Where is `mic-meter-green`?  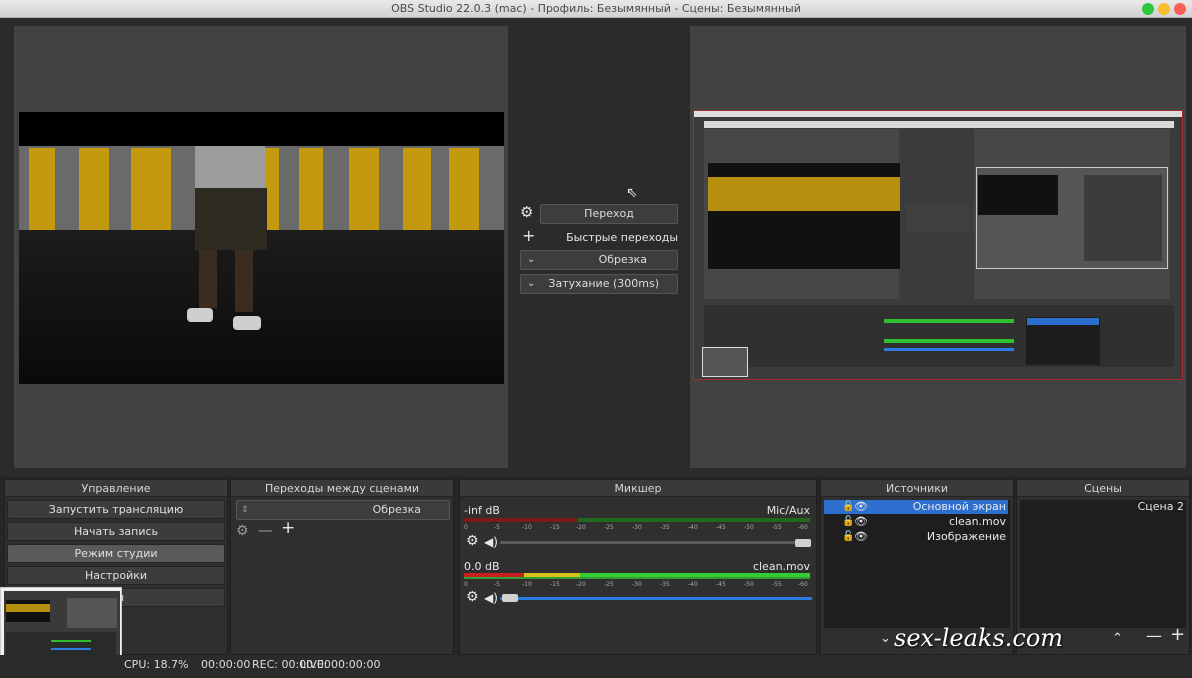
mic-meter-green is located at coordinates (694, 520).